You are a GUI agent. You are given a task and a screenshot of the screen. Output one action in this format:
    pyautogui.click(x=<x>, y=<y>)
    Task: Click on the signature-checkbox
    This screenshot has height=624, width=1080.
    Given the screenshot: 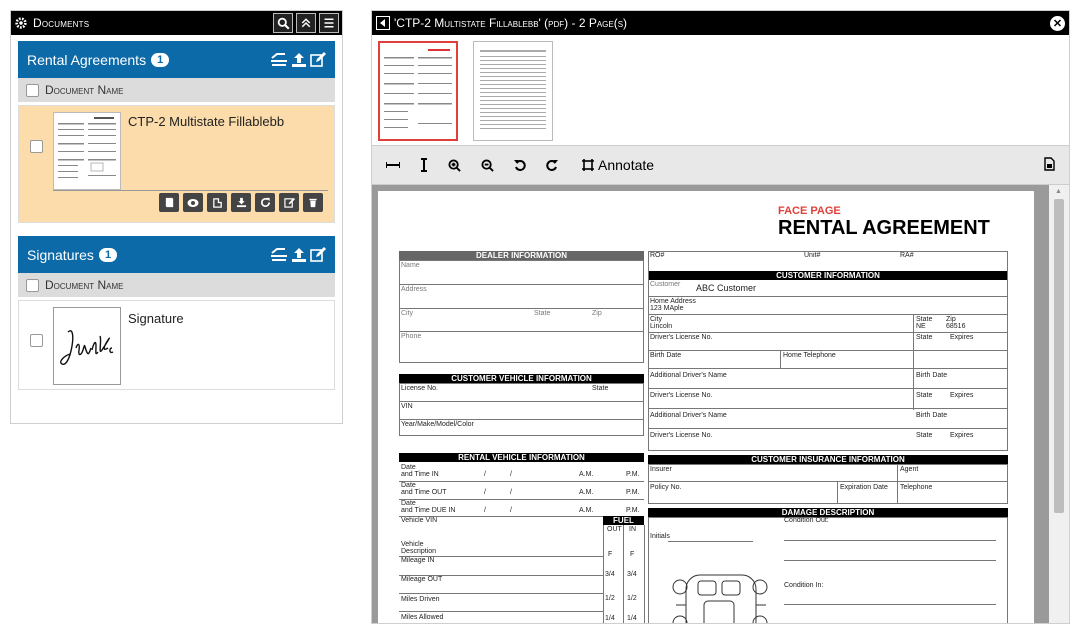 What is the action you would take?
    pyautogui.click(x=36, y=340)
    